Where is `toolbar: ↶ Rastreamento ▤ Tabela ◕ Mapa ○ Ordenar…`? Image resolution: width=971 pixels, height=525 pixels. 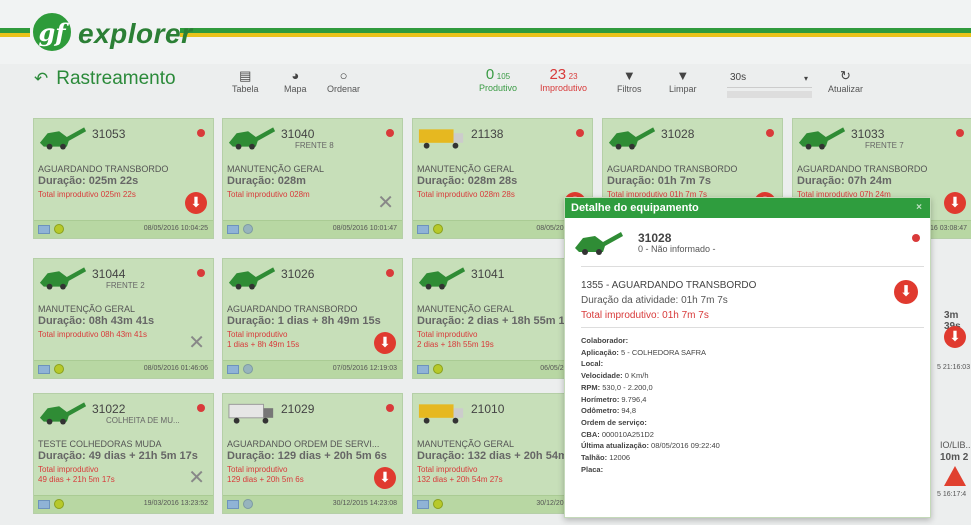
toolbar: ↶ Rastreamento ▤ Tabela ◕ Mapa ○ Ordenar… is located at coordinates (485, 85).